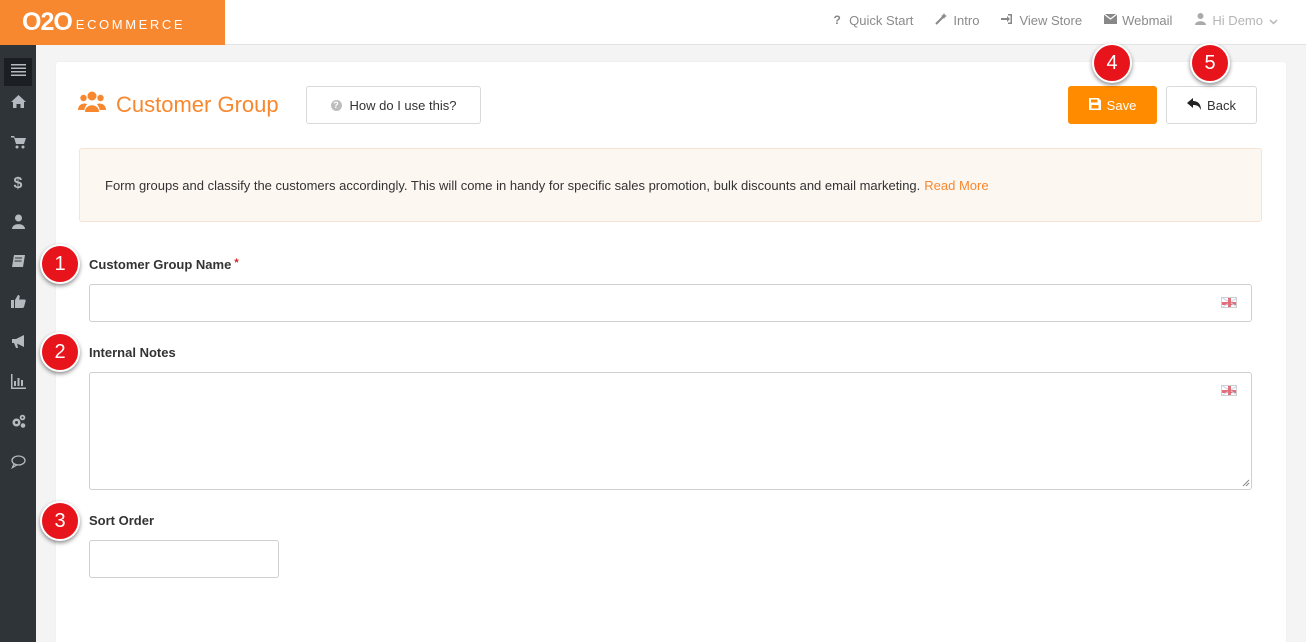 The image size is (1306, 642). I want to click on sidebar: $, so click(18, 343).